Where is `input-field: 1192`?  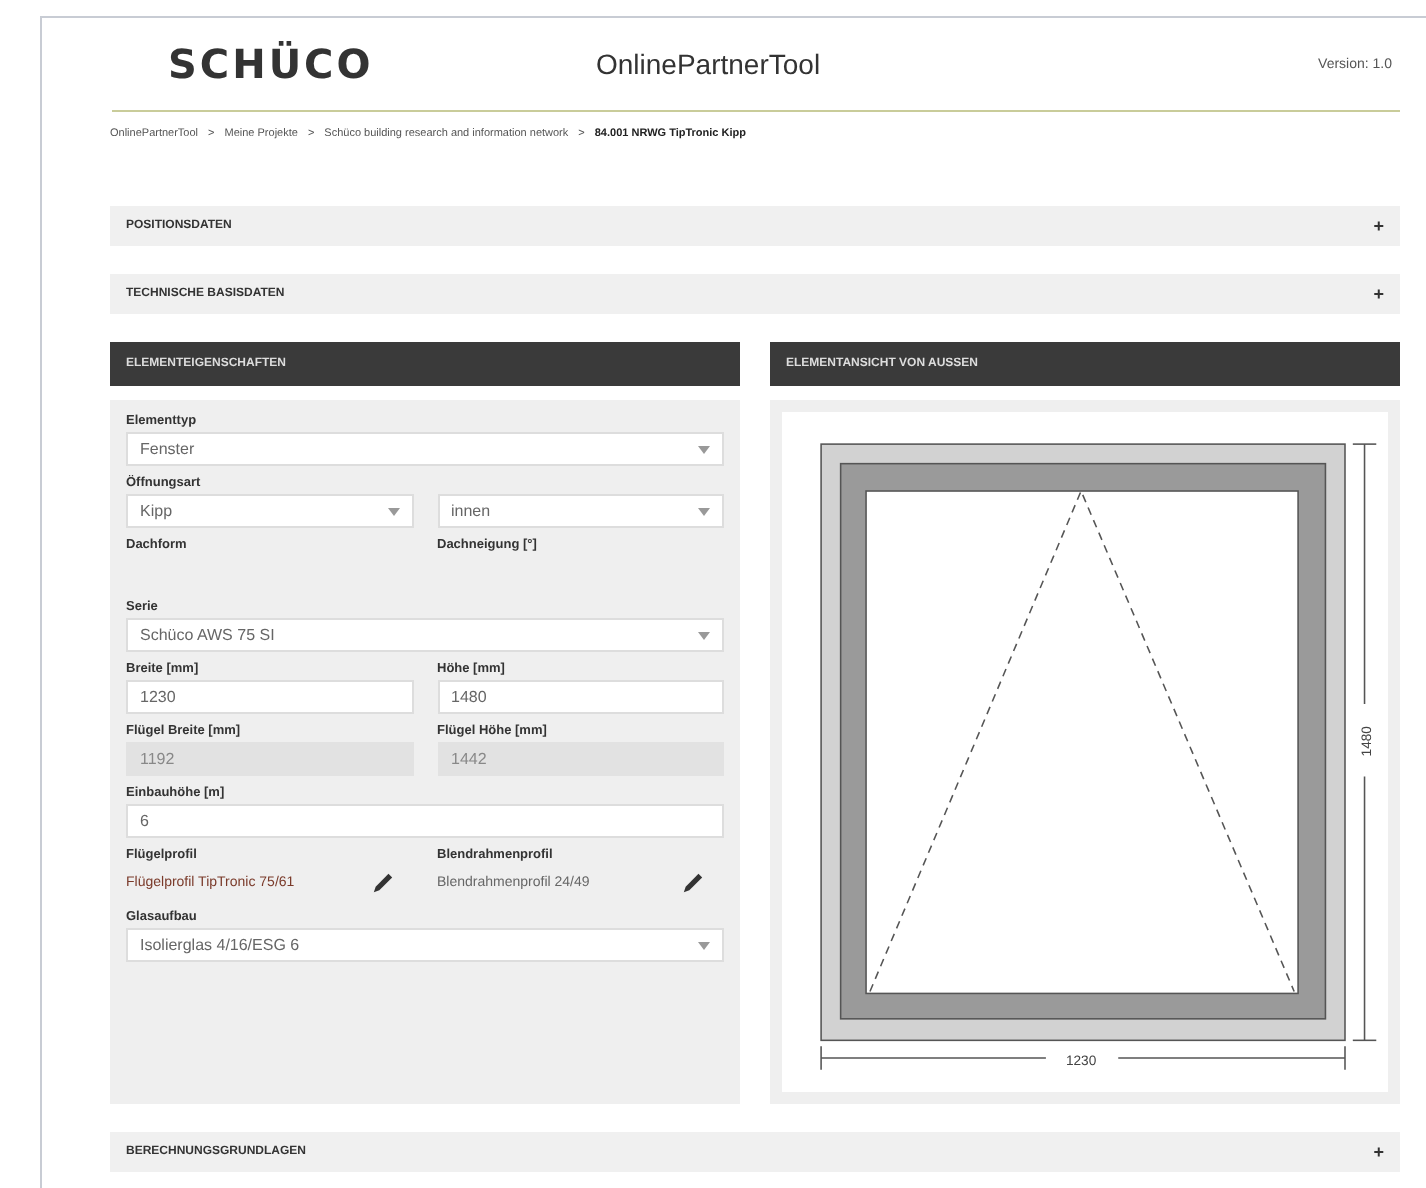 input-field: 1192 is located at coordinates (269, 759).